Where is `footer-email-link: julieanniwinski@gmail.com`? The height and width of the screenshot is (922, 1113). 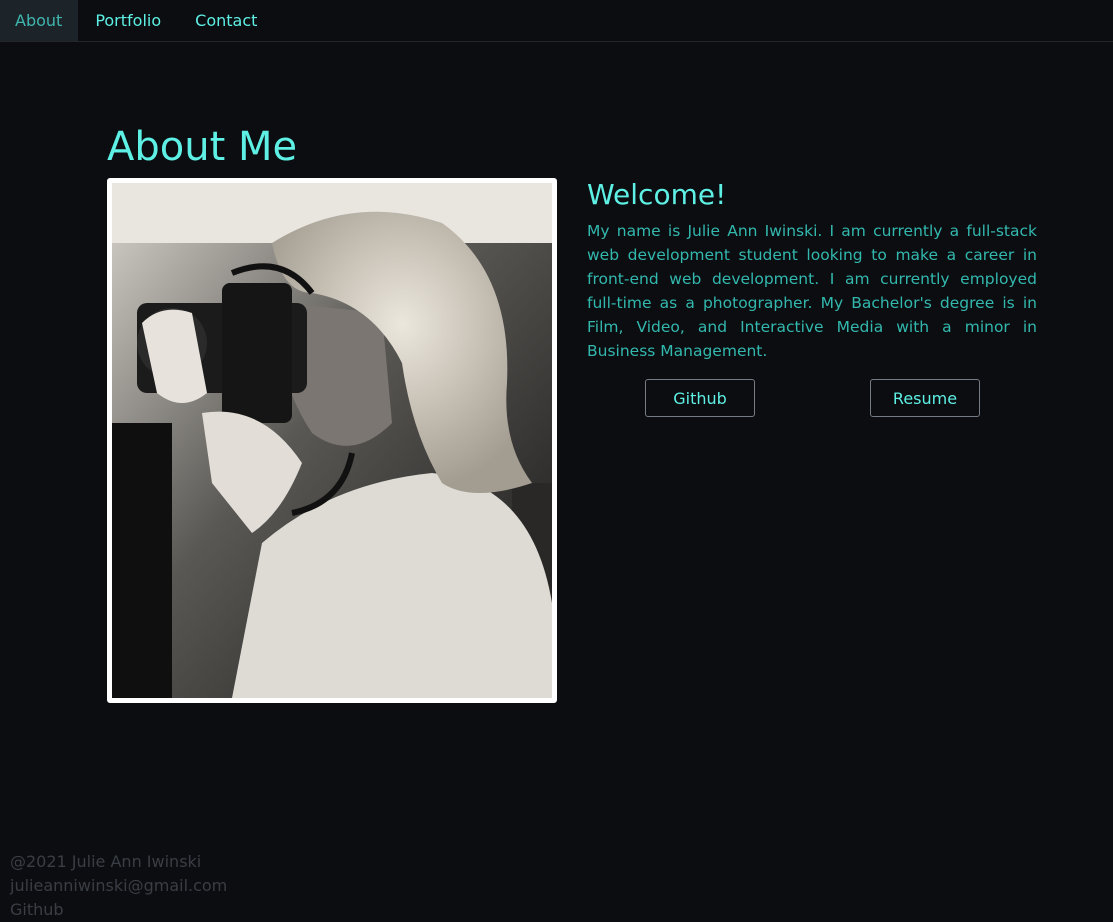 footer-email-link: julieanniwinski@gmail.com is located at coordinates (118, 886).